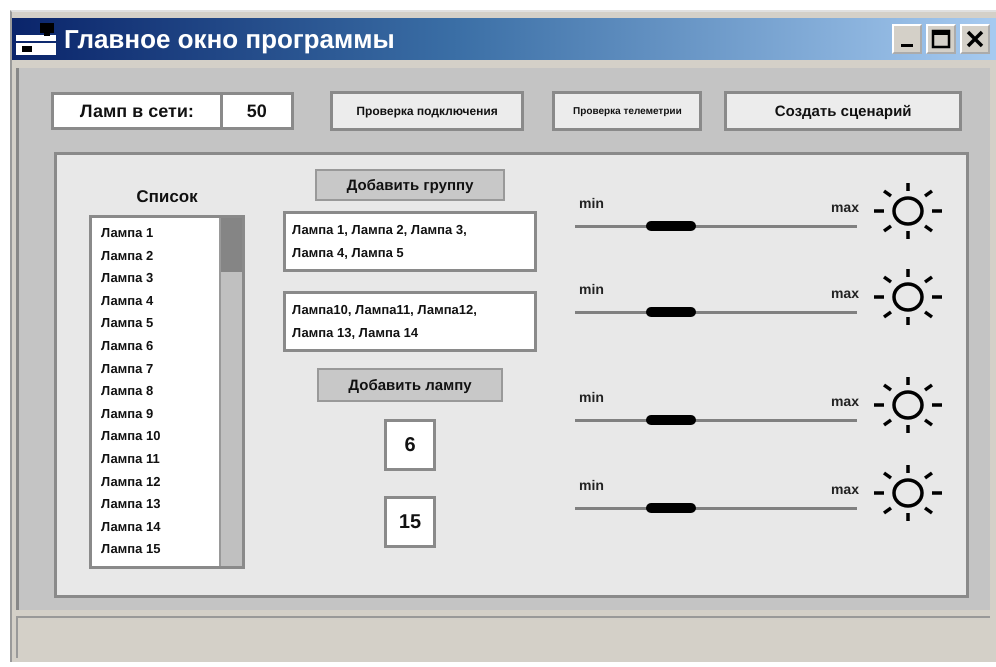 The width and height of the screenshot is (996, 667). Describe the element at coordinates (410, 321) in the screenshot. I see `group-field: Лампа10, Лампа11, Лампа12, Лампа 13, Лампа 14` at that location.